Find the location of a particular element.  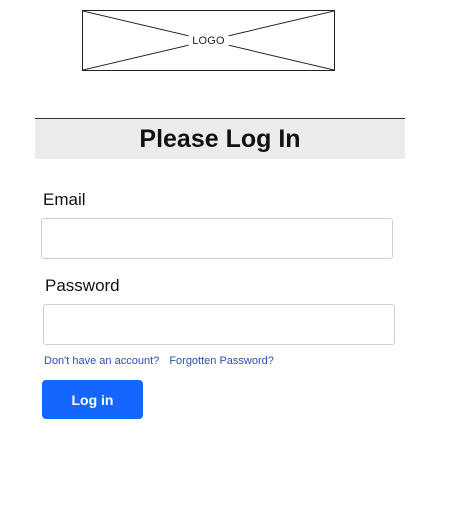

logo-placeholder: LOGO is located at coordinates (208, 40).